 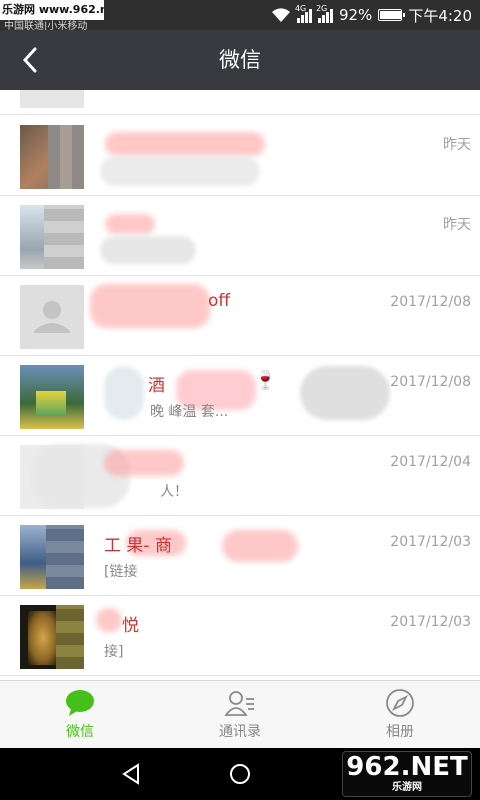 What do you see at coordinates (239, 703) in the screenshot?
I see `contacts-icon` at bounding box center [239, 703].